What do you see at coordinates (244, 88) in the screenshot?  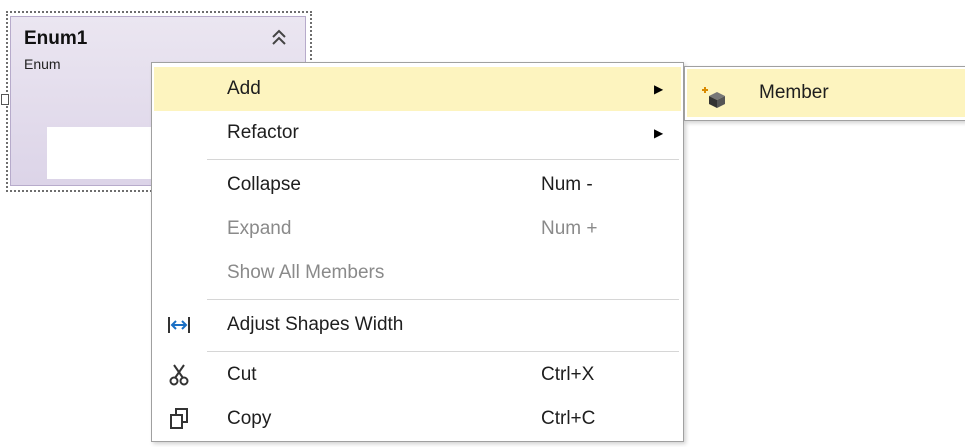 I see `menu-item-label: Add` at bounding box center [244, 88].